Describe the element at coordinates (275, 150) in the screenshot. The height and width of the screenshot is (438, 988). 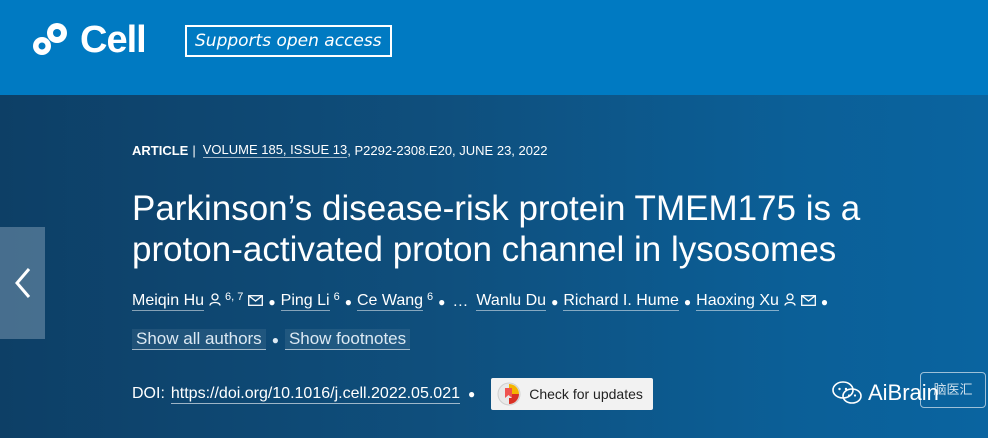
I see `volume-issue-link: VOLUME 185, ISSUE 13` at that location.